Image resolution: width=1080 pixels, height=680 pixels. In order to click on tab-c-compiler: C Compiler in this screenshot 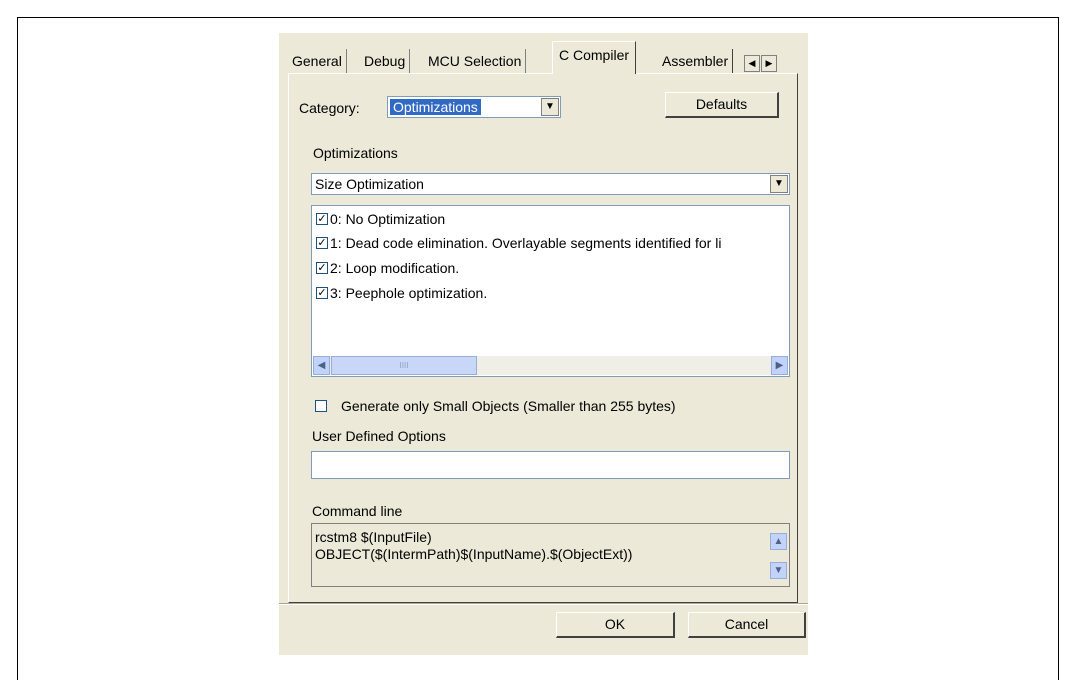, I will do `click(594, 57)`.